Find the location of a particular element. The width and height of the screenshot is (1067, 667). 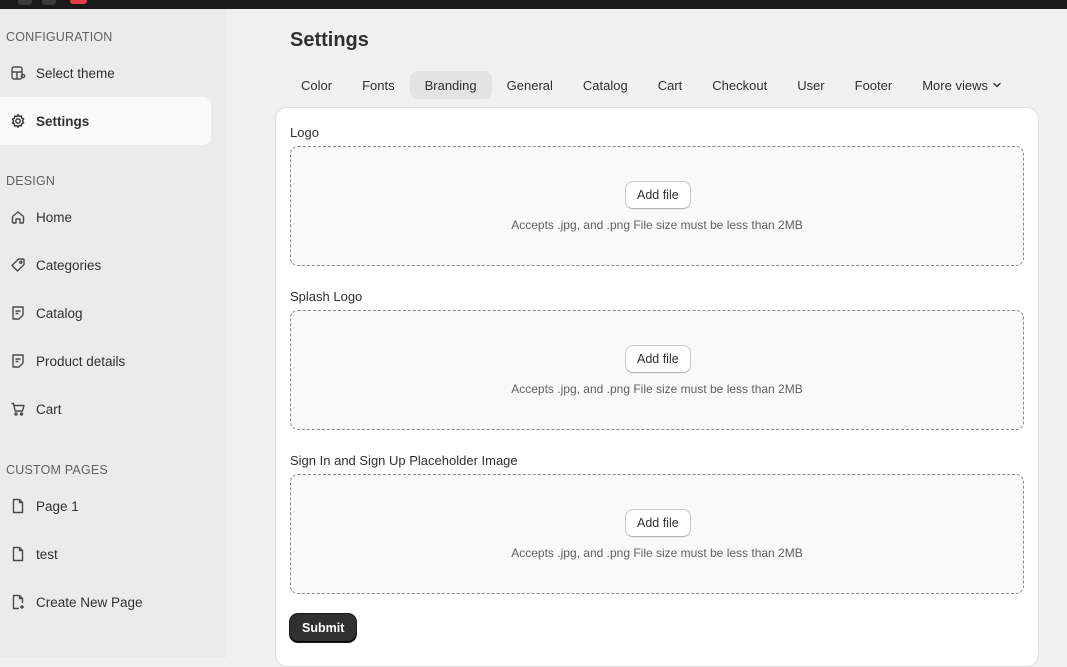

sidebar-item-test: test is located at coordinates (105, 554).